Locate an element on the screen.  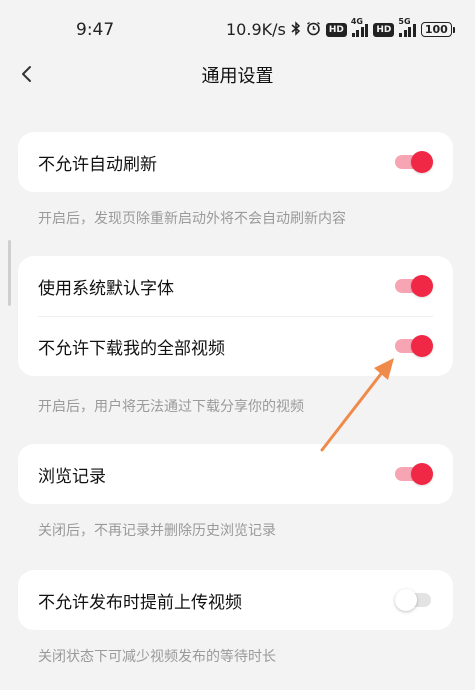
status-time: 9:47 is located at coordinates (95, 30).